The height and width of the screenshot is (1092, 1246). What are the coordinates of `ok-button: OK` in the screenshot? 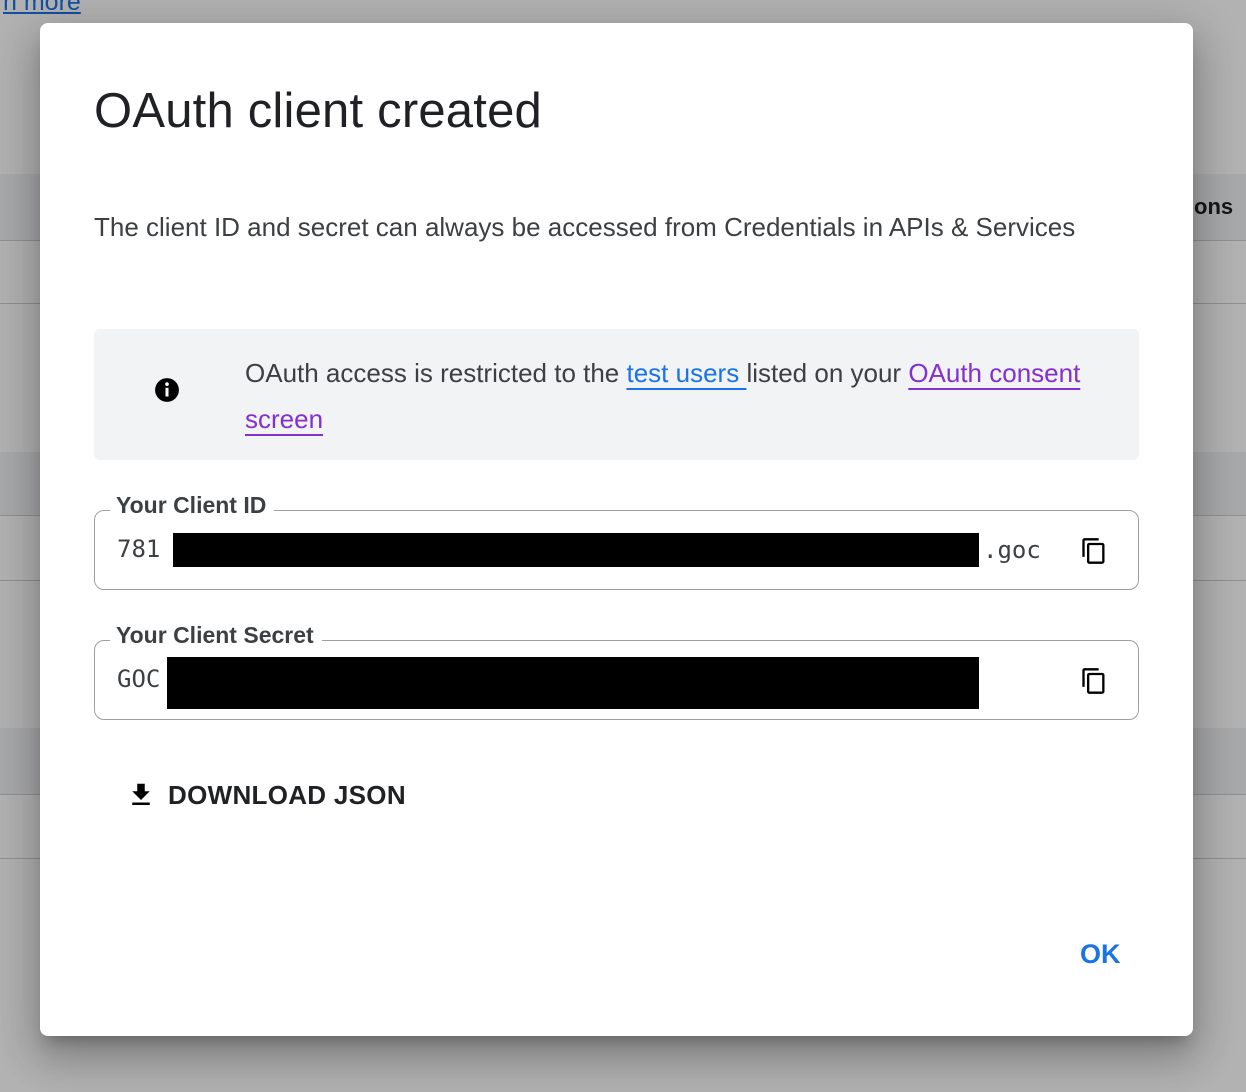 It's located at (1100, 954).